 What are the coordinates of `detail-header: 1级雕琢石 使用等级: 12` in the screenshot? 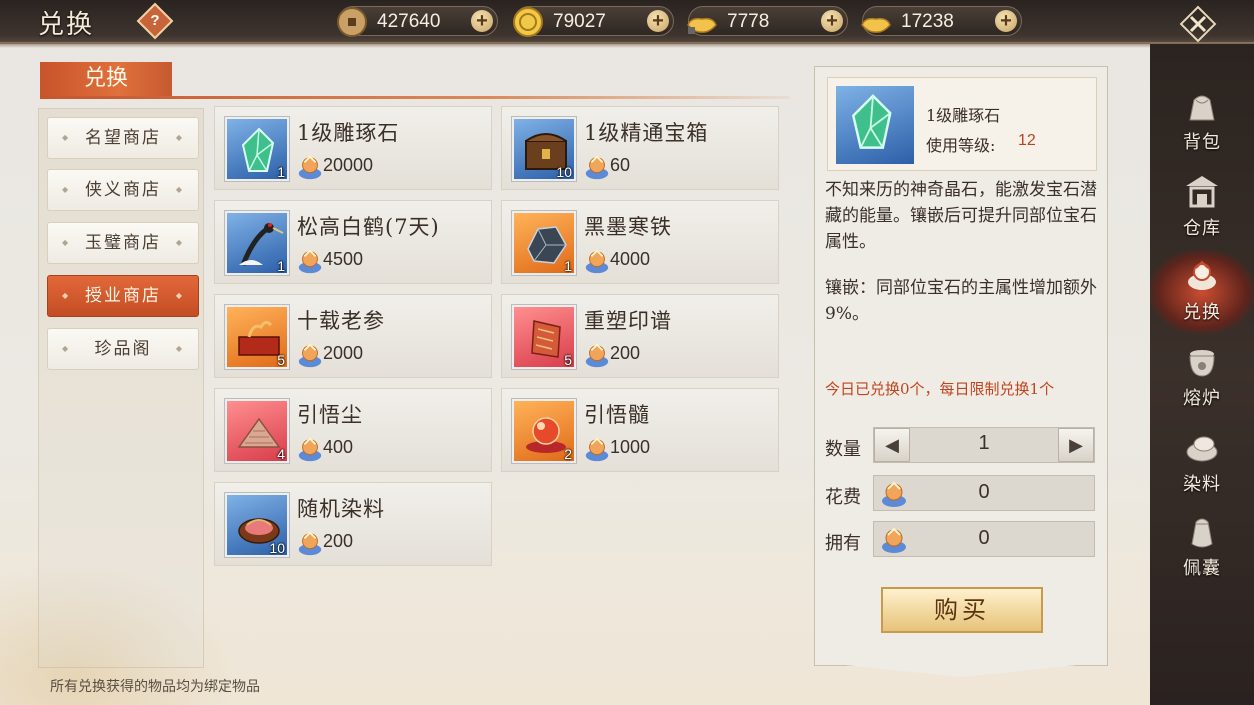 It's located at (962, 124).